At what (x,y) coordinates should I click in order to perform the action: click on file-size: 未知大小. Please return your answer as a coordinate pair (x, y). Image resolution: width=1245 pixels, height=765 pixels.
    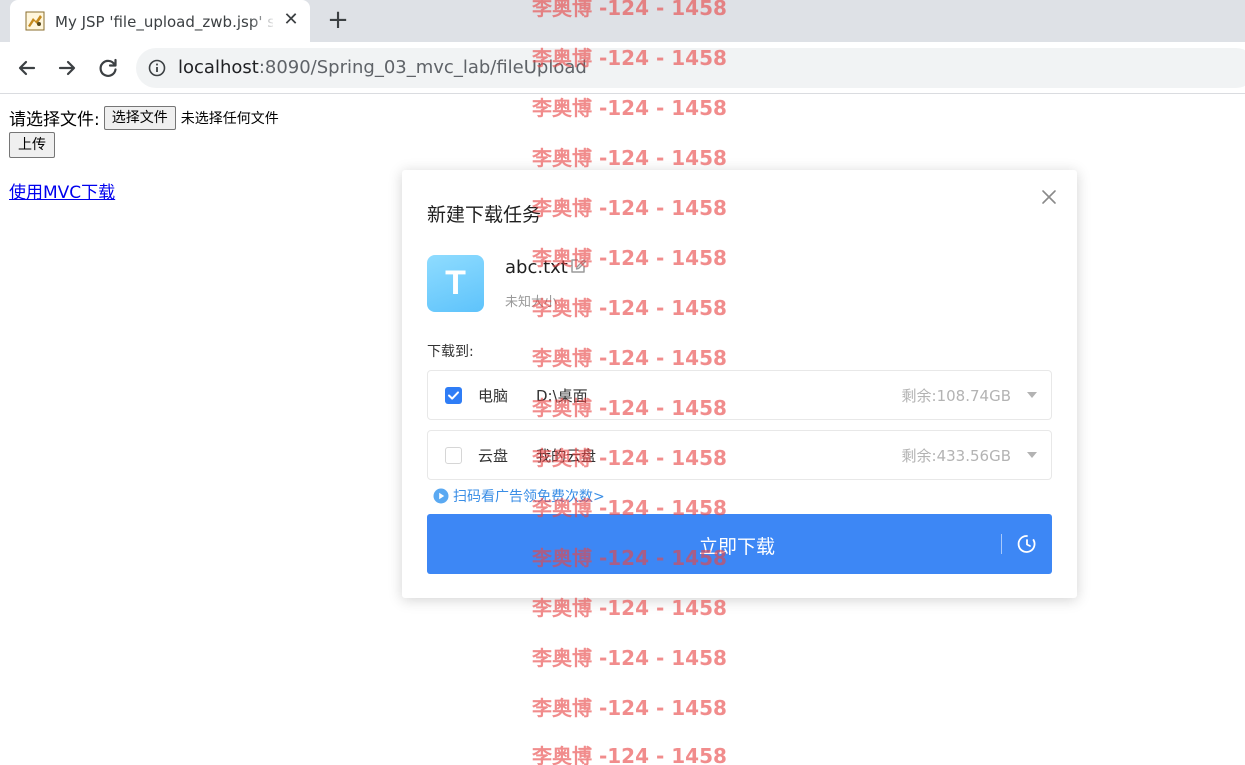
    Looking at the image, I should click on (531, 302).